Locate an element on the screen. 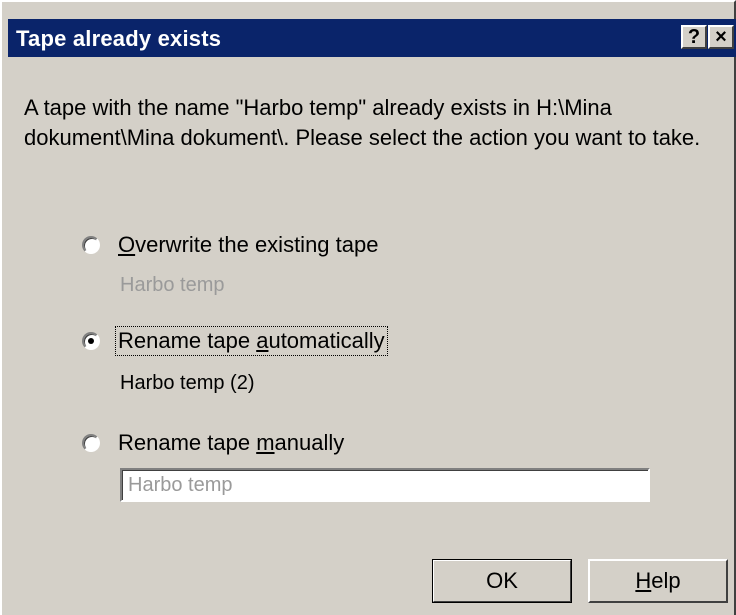 The image size is (736, 615). ok-button: OK is located at coordinates (502, 581).